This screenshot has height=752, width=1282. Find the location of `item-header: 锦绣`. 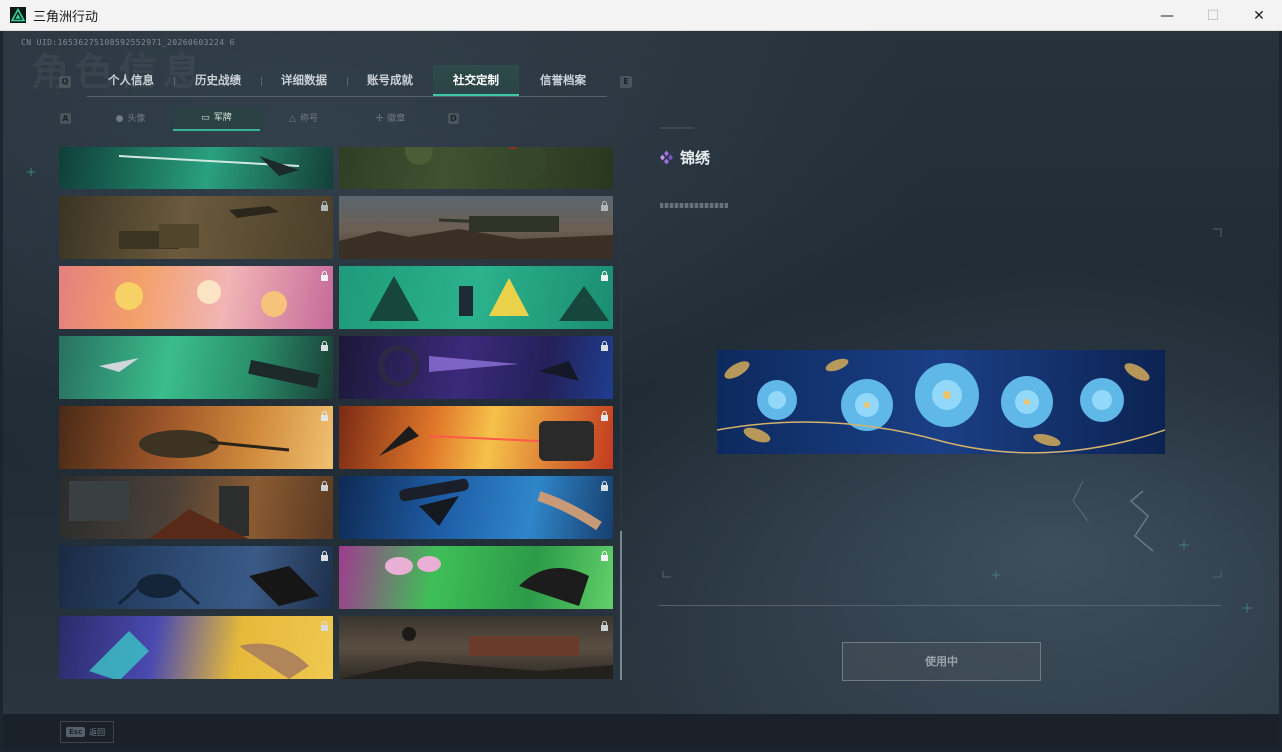

item-header: 锦绣 is located at coordinates (684, 157).